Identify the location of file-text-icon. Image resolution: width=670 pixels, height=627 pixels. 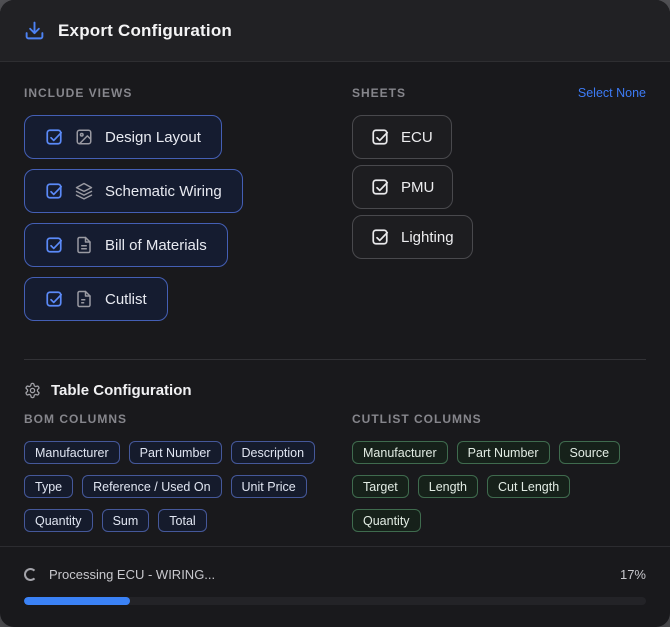
(84, 245).